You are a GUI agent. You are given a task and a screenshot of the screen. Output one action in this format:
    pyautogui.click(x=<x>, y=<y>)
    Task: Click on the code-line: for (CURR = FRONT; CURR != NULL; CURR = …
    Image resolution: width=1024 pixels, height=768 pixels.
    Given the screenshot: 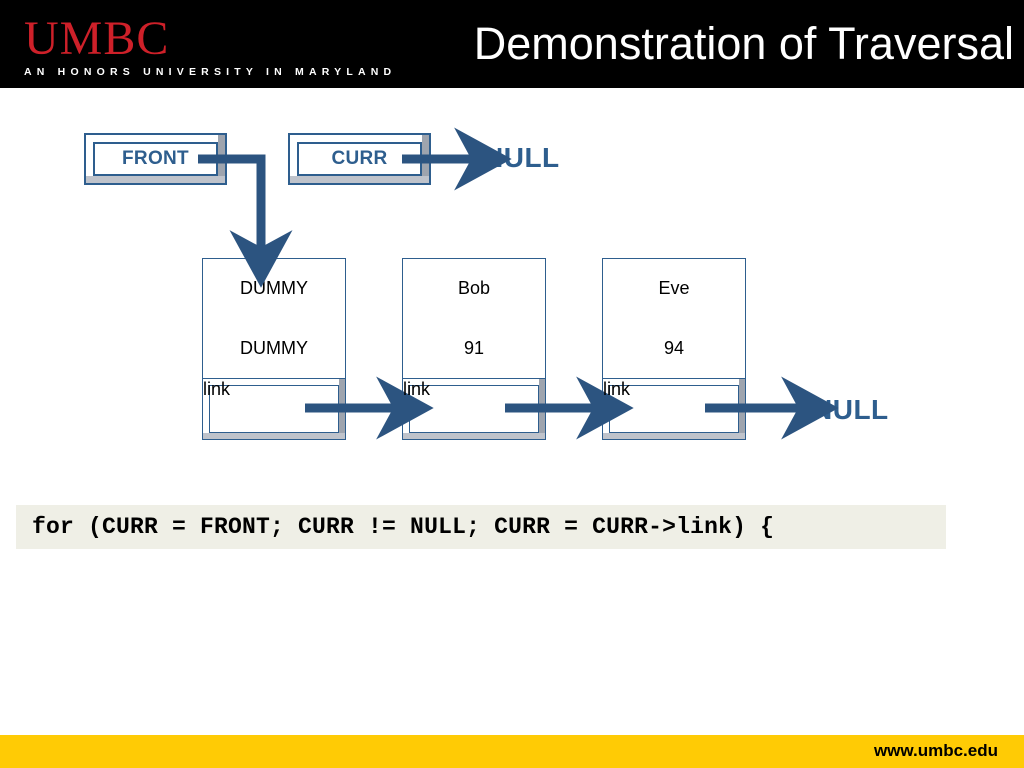 What is the action you would take?
    pyautogui.click(x=403, y=527)
    